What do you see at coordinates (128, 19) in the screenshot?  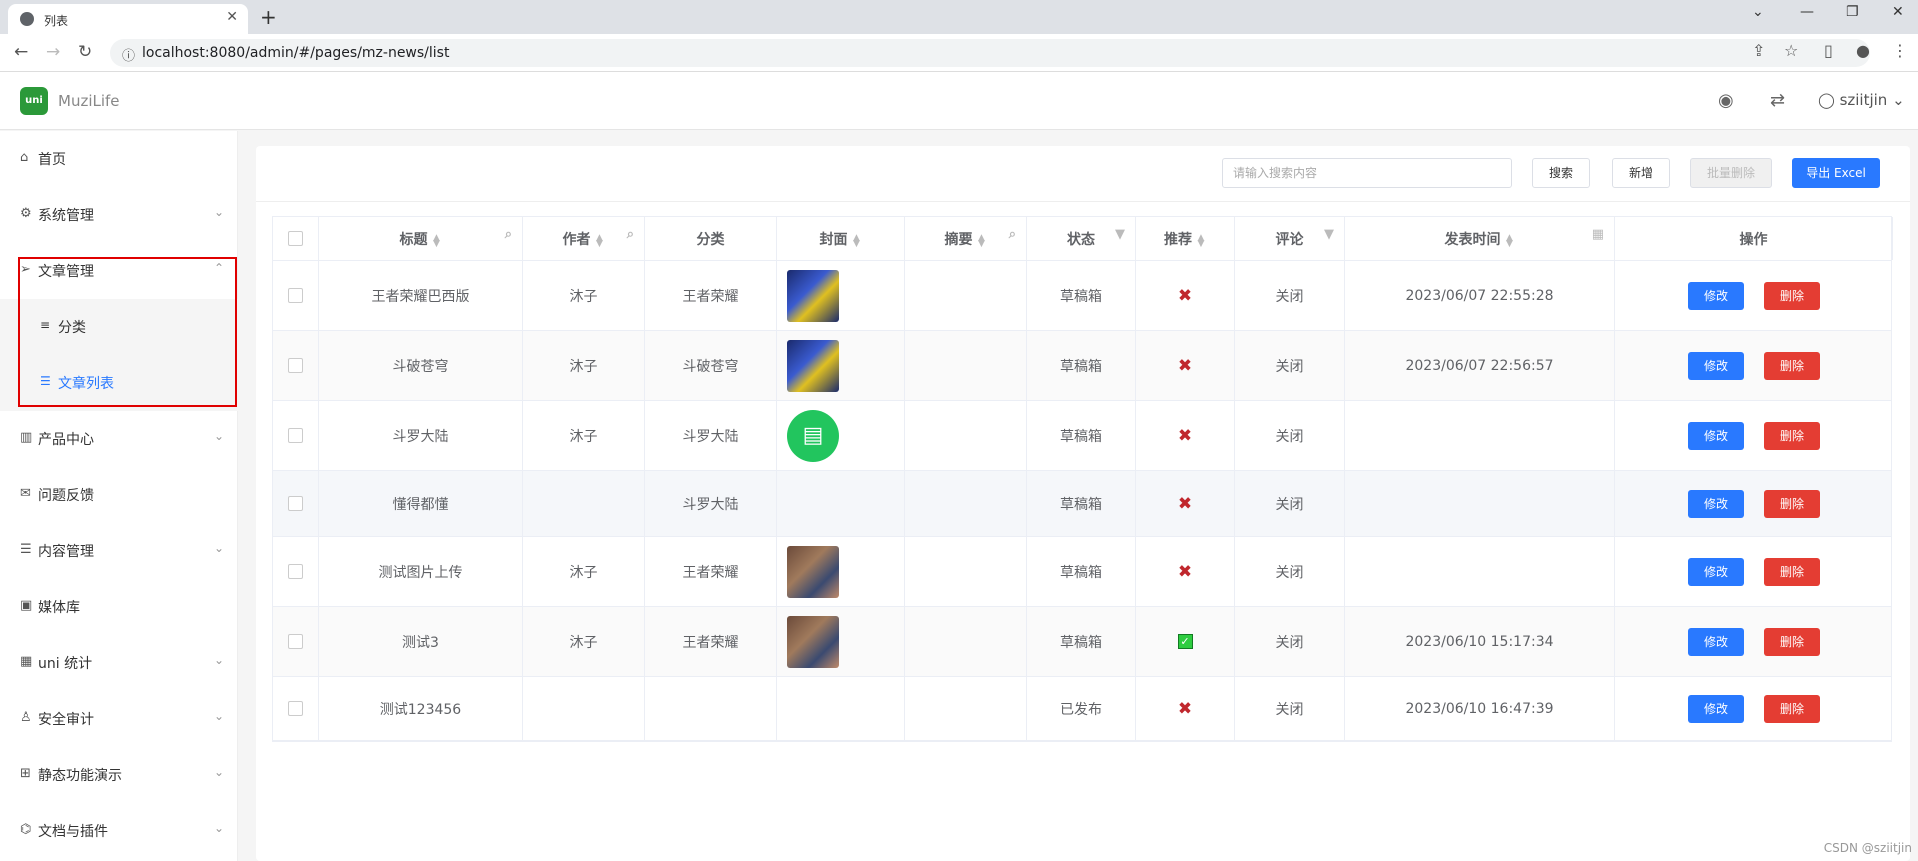 I see `browser-tab: 列表 ✕` at bounding box center [128, 19].